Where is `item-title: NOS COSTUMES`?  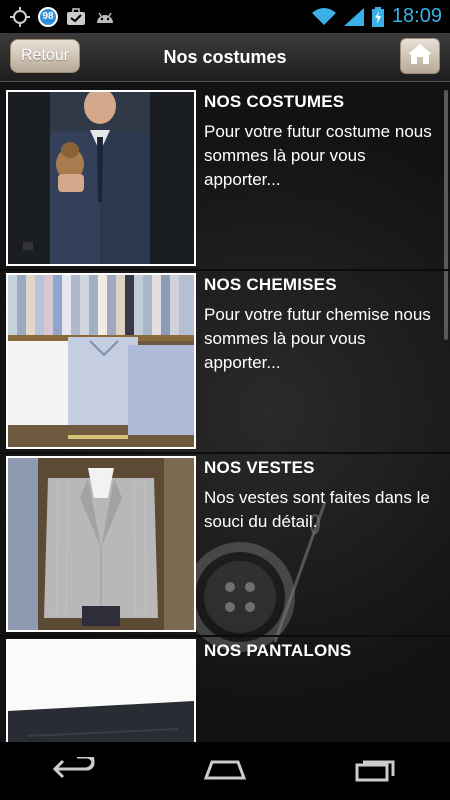 item-title: NOS COSTUMES is located at coordinates (274, 101).